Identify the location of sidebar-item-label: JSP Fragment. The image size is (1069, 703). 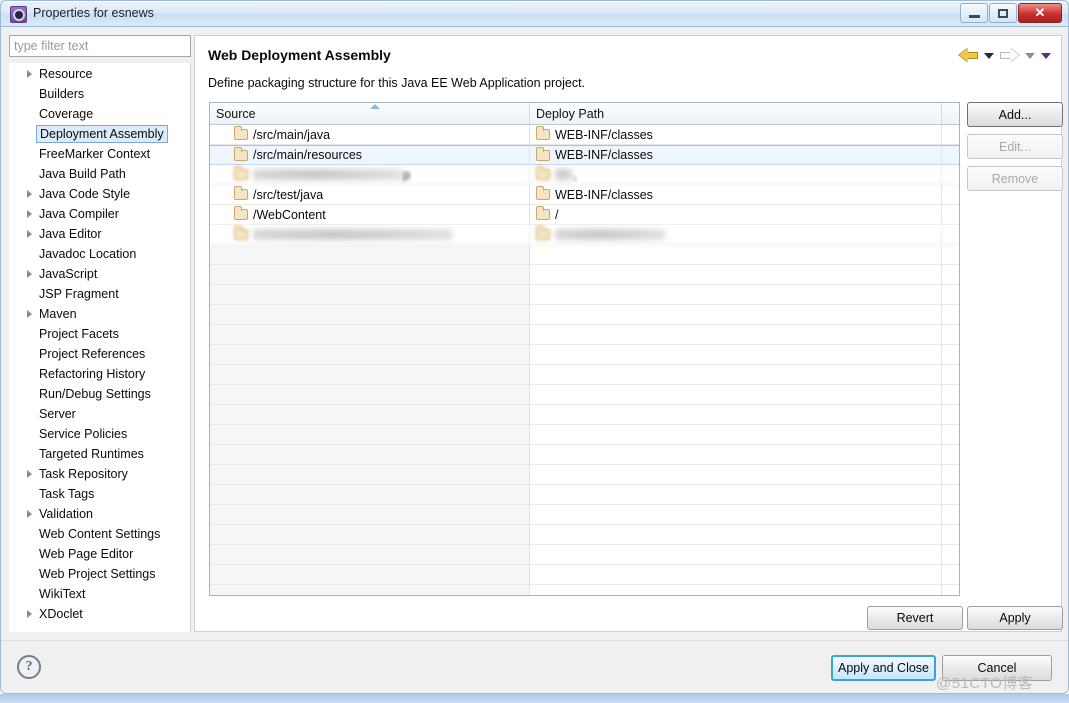
(79, 294).